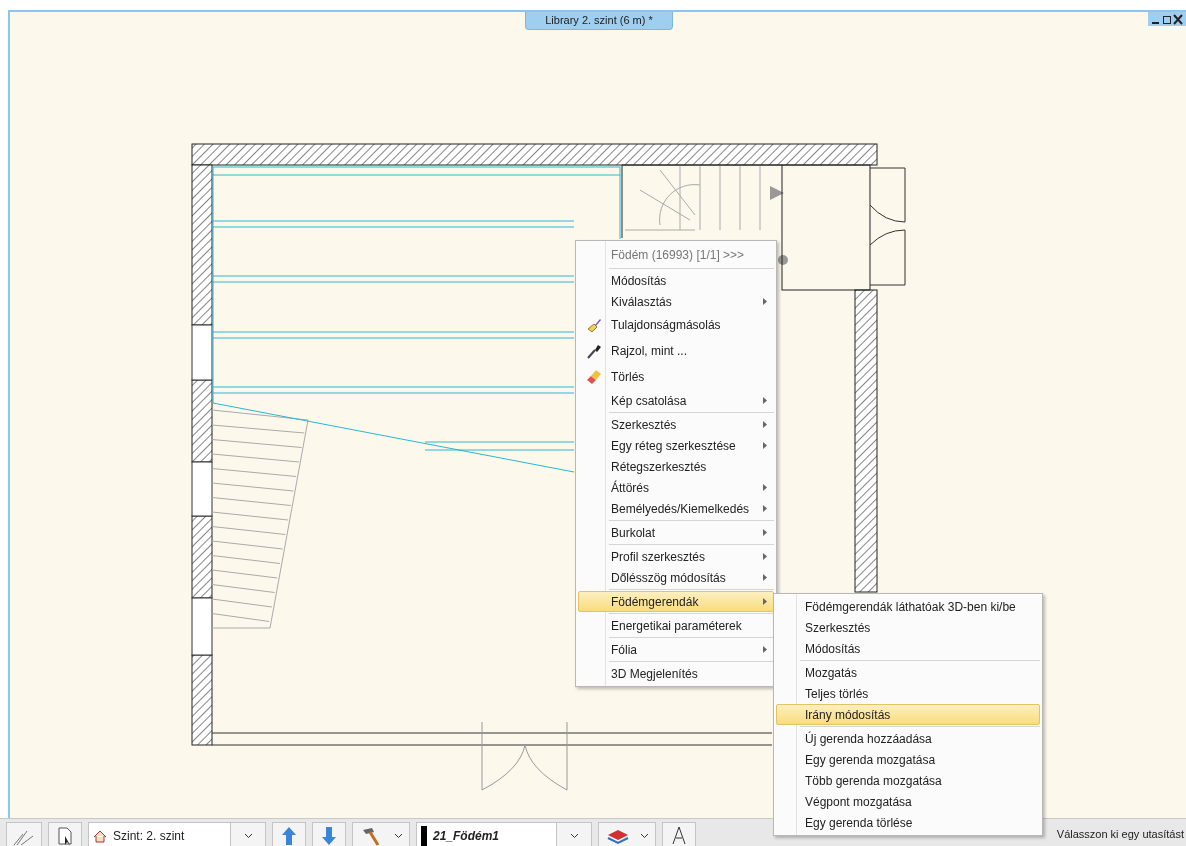  Describe the element at coordinates (783, 260) in the screenshot. I see `dot-marker` at that location.